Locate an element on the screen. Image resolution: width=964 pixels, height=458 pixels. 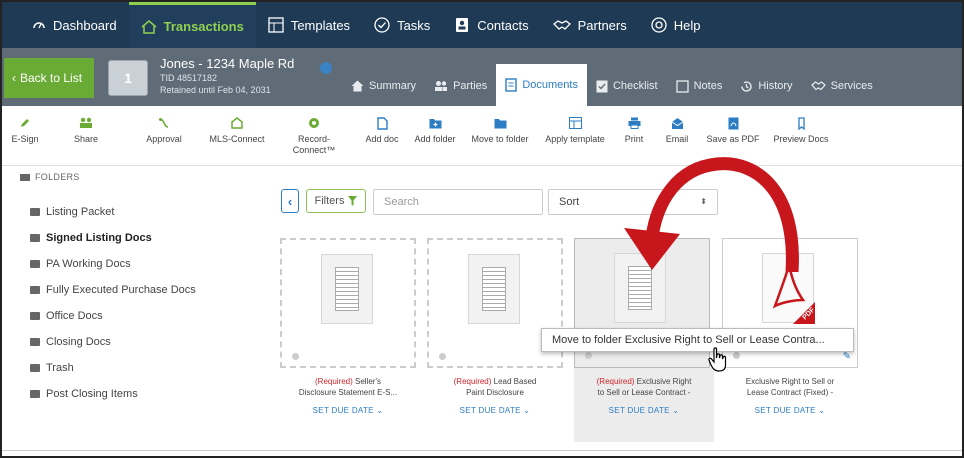
approval-button: Approval is located at coordinates (164, 135).